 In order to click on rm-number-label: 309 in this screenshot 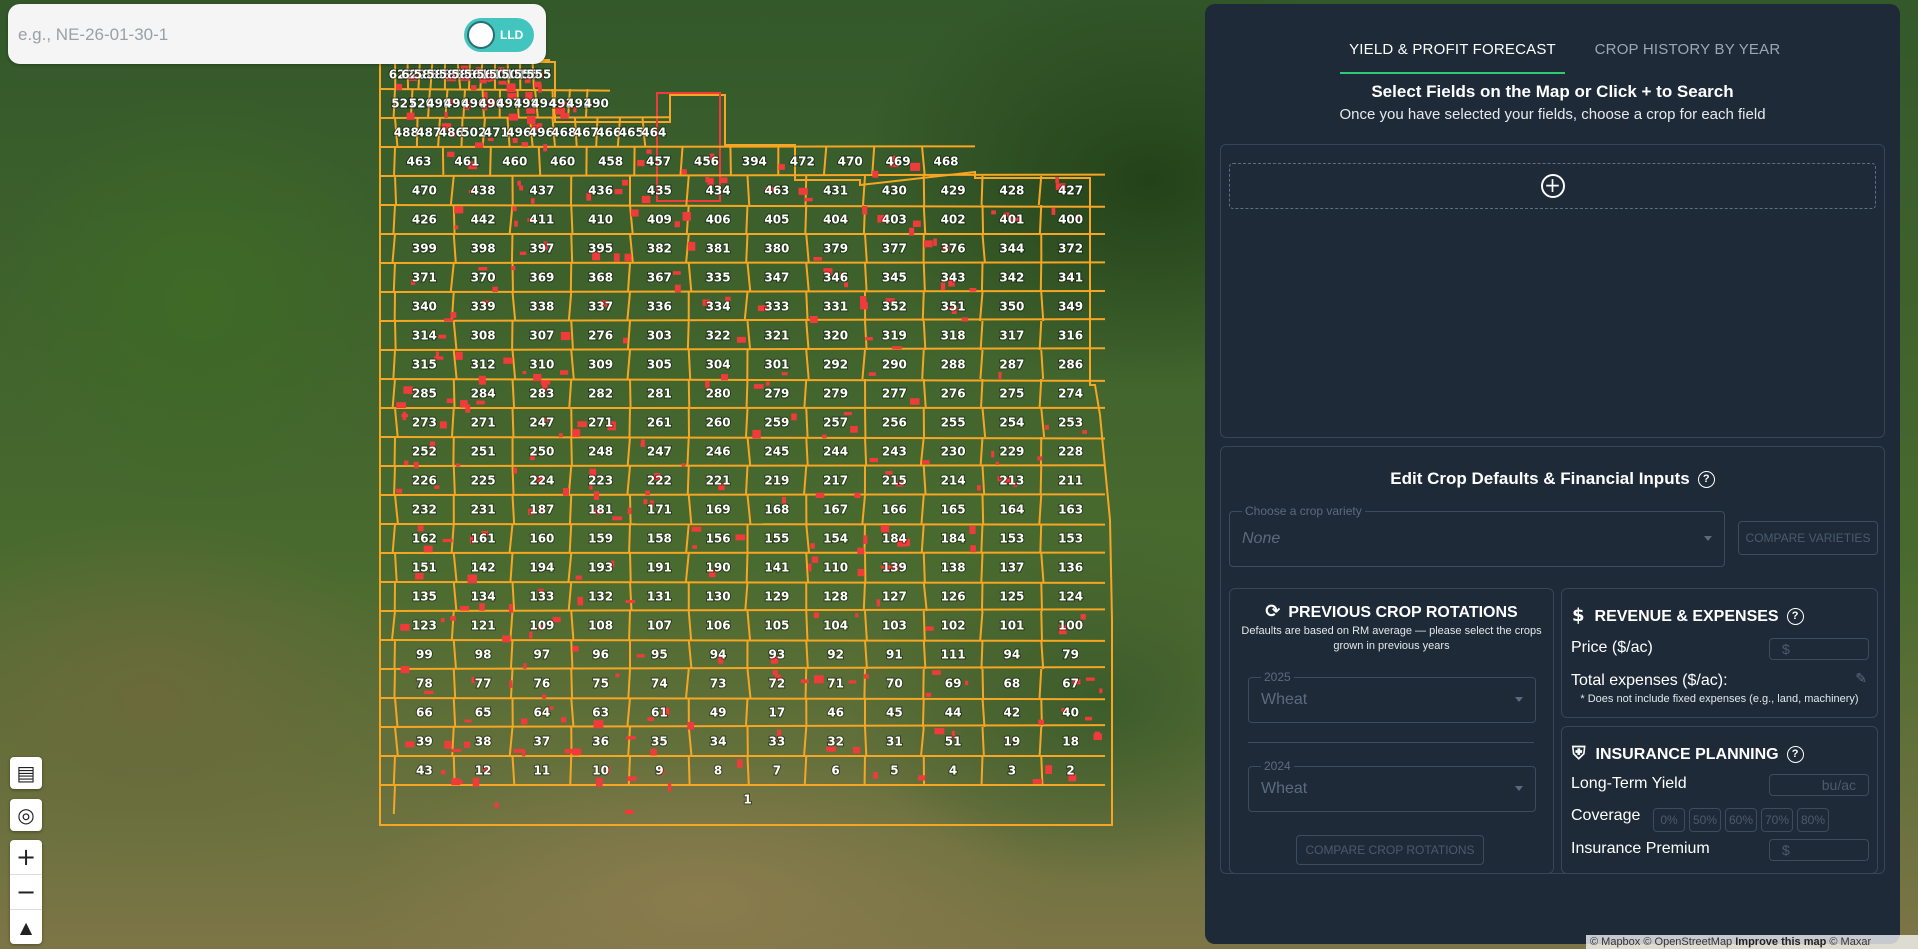, I will do `click(600, 365)`.